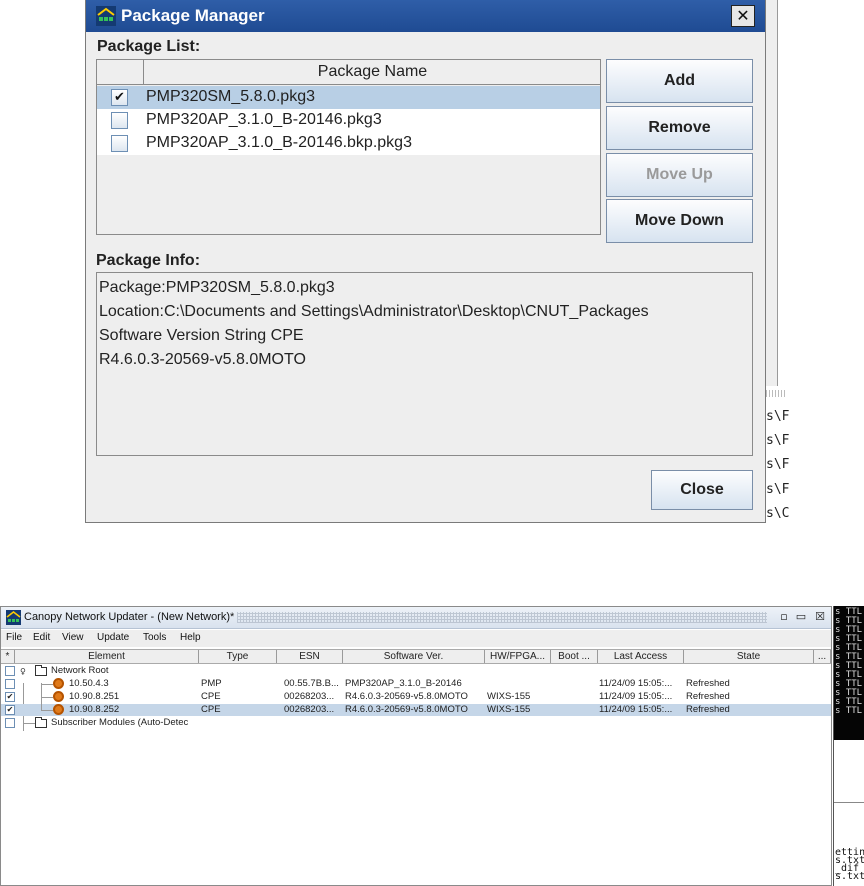  Describe the element at coordinates (94, 696) in the screenshot. I see `element-name: 10.90.8.251` at that location.